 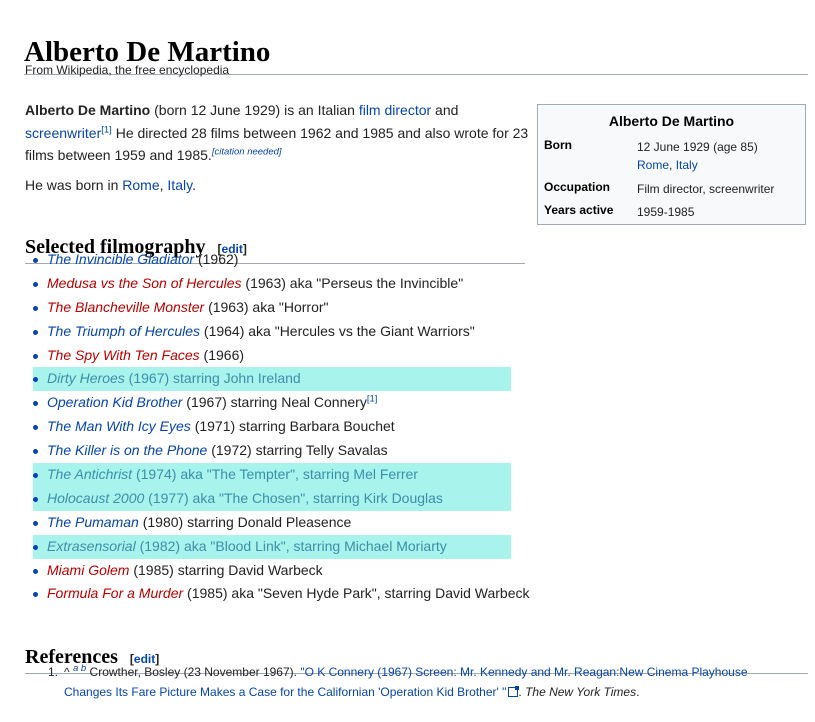 What do you see at coordinates (53, 672) in the screenshot?
I see `reference-number: 1.` at bounding box center [53, 672].